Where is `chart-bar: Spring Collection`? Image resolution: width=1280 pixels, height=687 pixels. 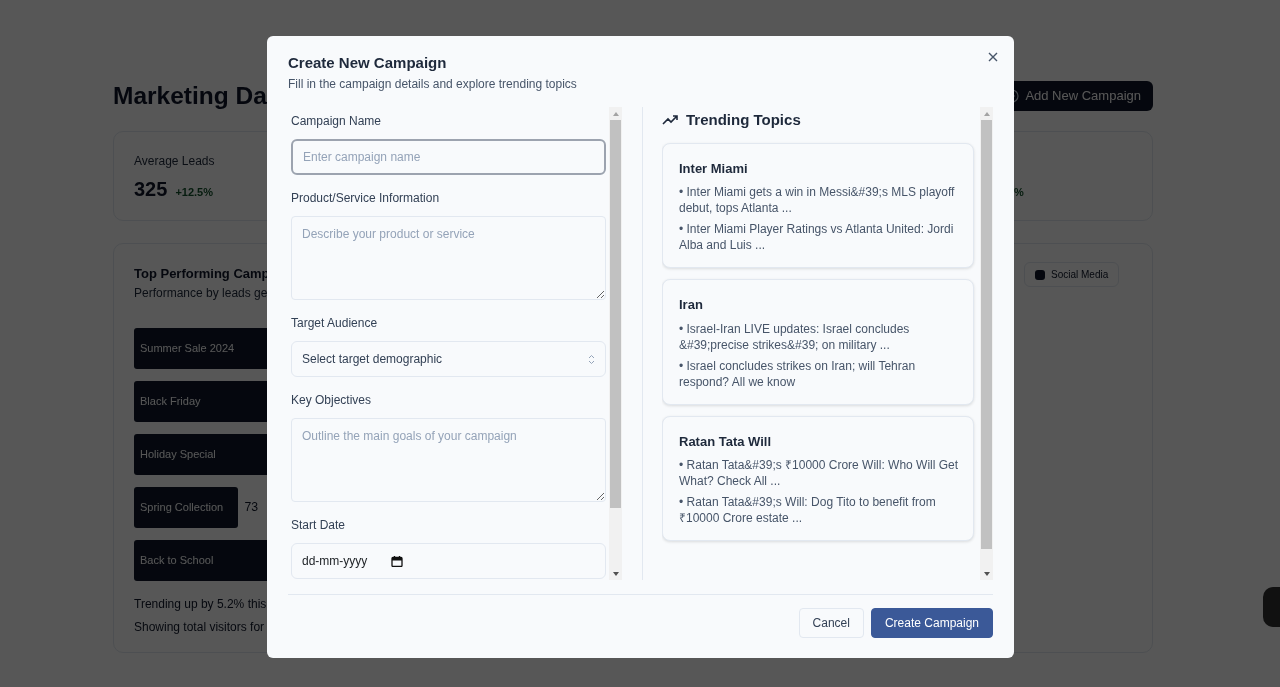
chart-bar: Spring Collection is located at coordinates (186, 507).